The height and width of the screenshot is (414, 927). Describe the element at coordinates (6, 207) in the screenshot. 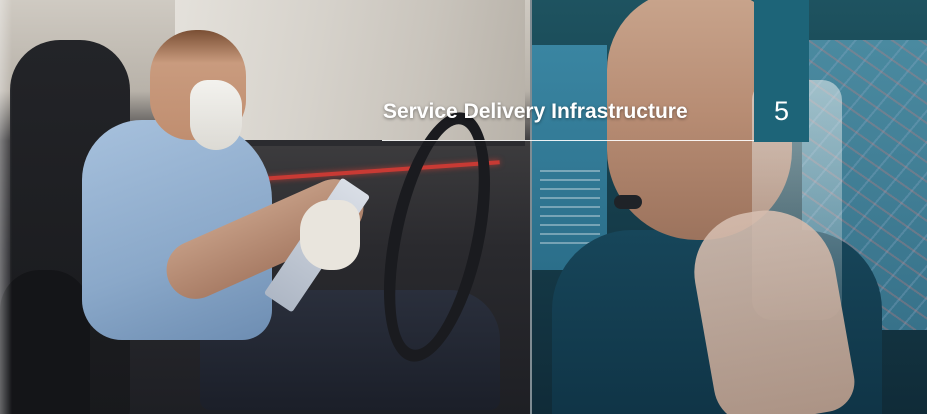

I see `left-edge-highlight` at that location.